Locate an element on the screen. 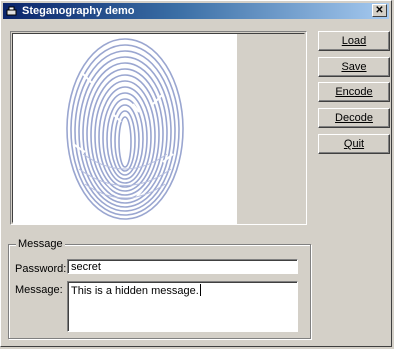 Image resolution: width=394 pixels, height=349 pixels. encode-button: Encode is located at coordinates (354, 92).